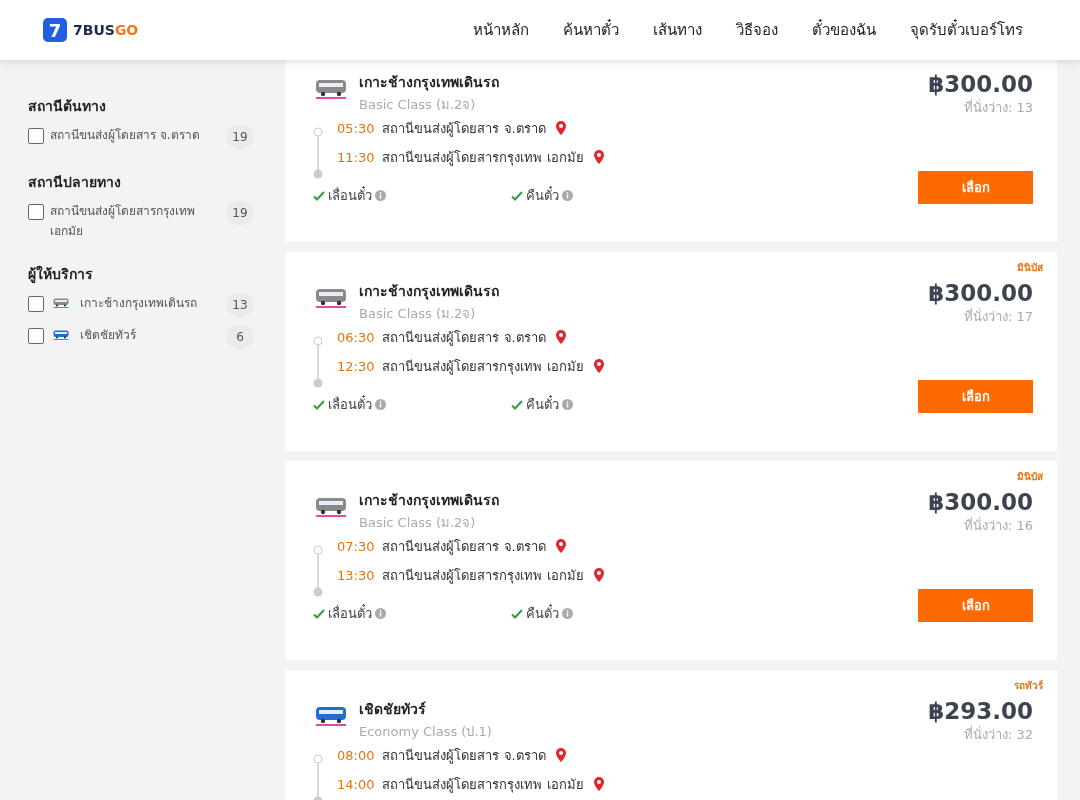 This screenshot has height=800, width=1080. What do you see at coordinates (425, 732) in the screenshot?
I see `bus-class: Economy Class (ป.1)` at bounding box center [425, 732].